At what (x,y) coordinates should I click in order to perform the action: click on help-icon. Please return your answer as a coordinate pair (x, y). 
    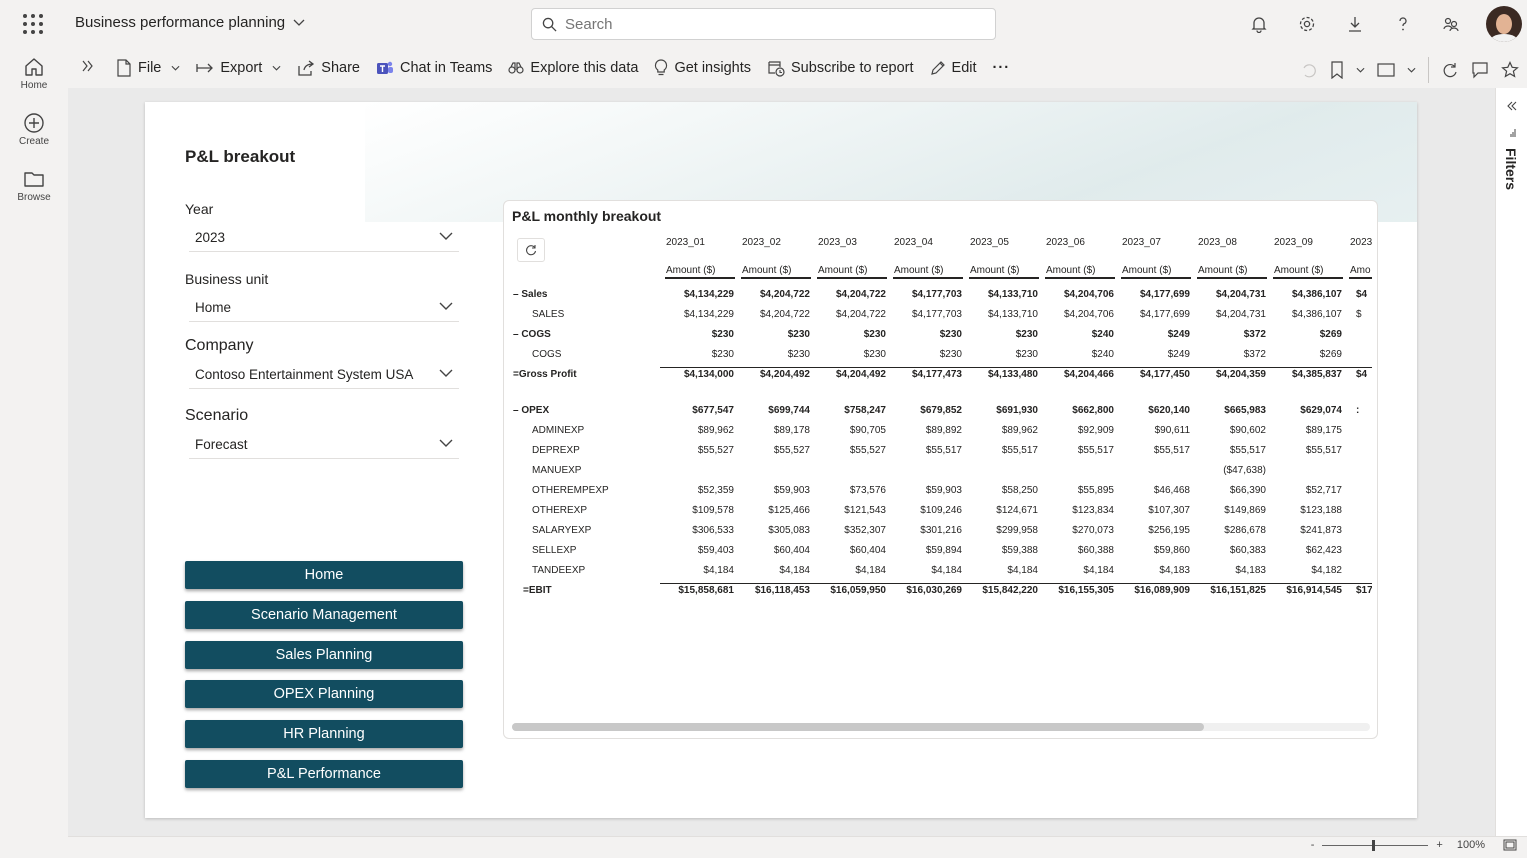
    Looking at the image, I should click on (1403, 24).